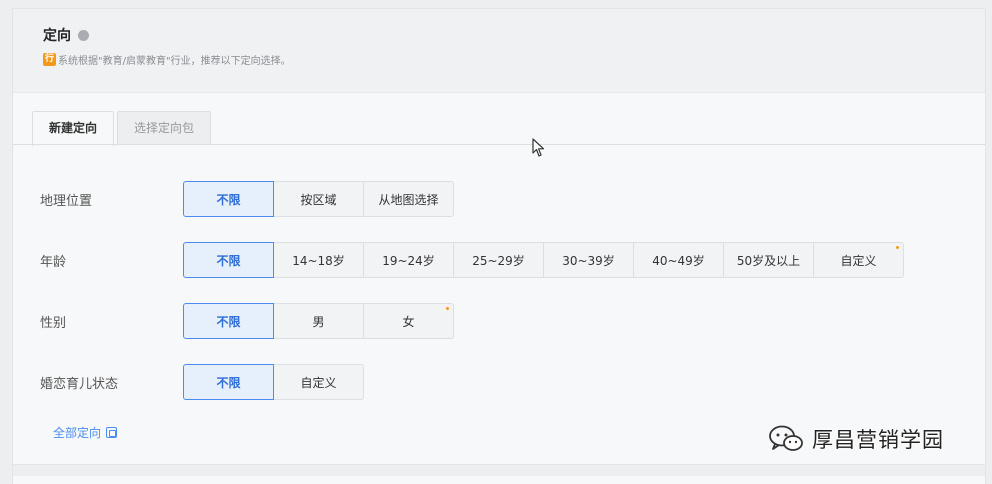 This screenshot has width=992, height=484. I want to click on help-icon, so click(83, 35).